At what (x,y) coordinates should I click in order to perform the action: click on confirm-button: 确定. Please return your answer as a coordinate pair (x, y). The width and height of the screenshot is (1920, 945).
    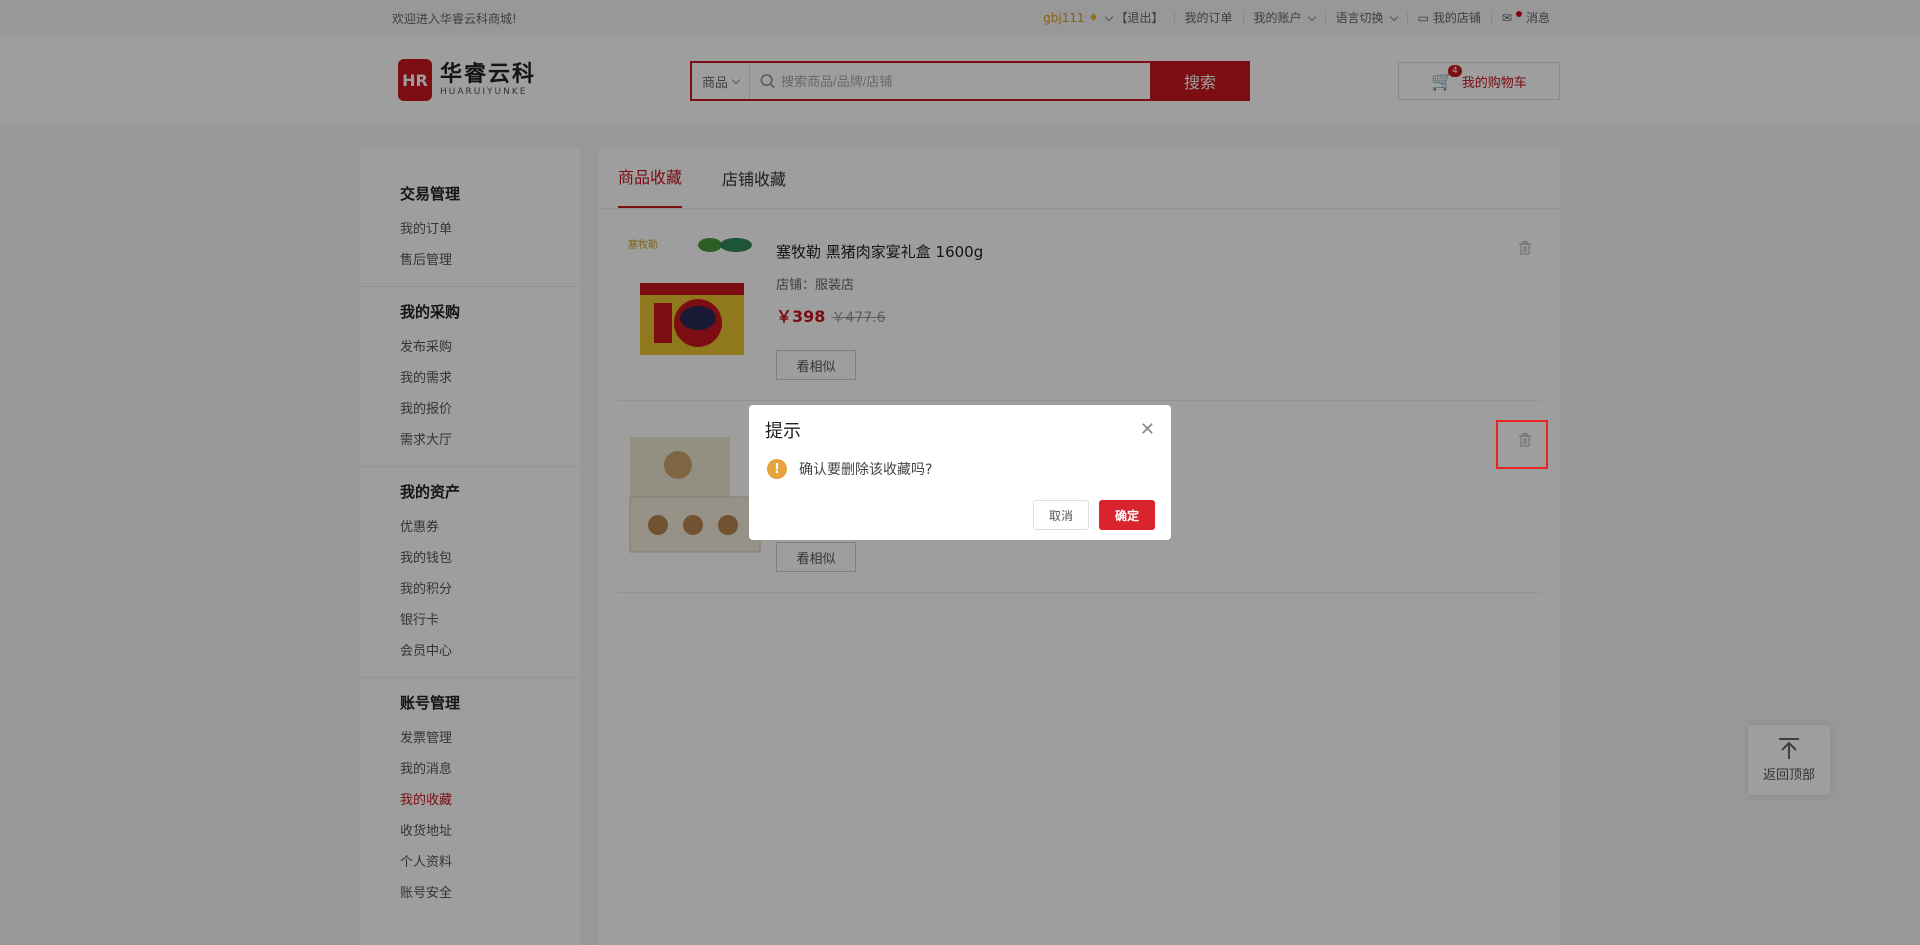
    Looking at the image, I should click on (1126, 515).